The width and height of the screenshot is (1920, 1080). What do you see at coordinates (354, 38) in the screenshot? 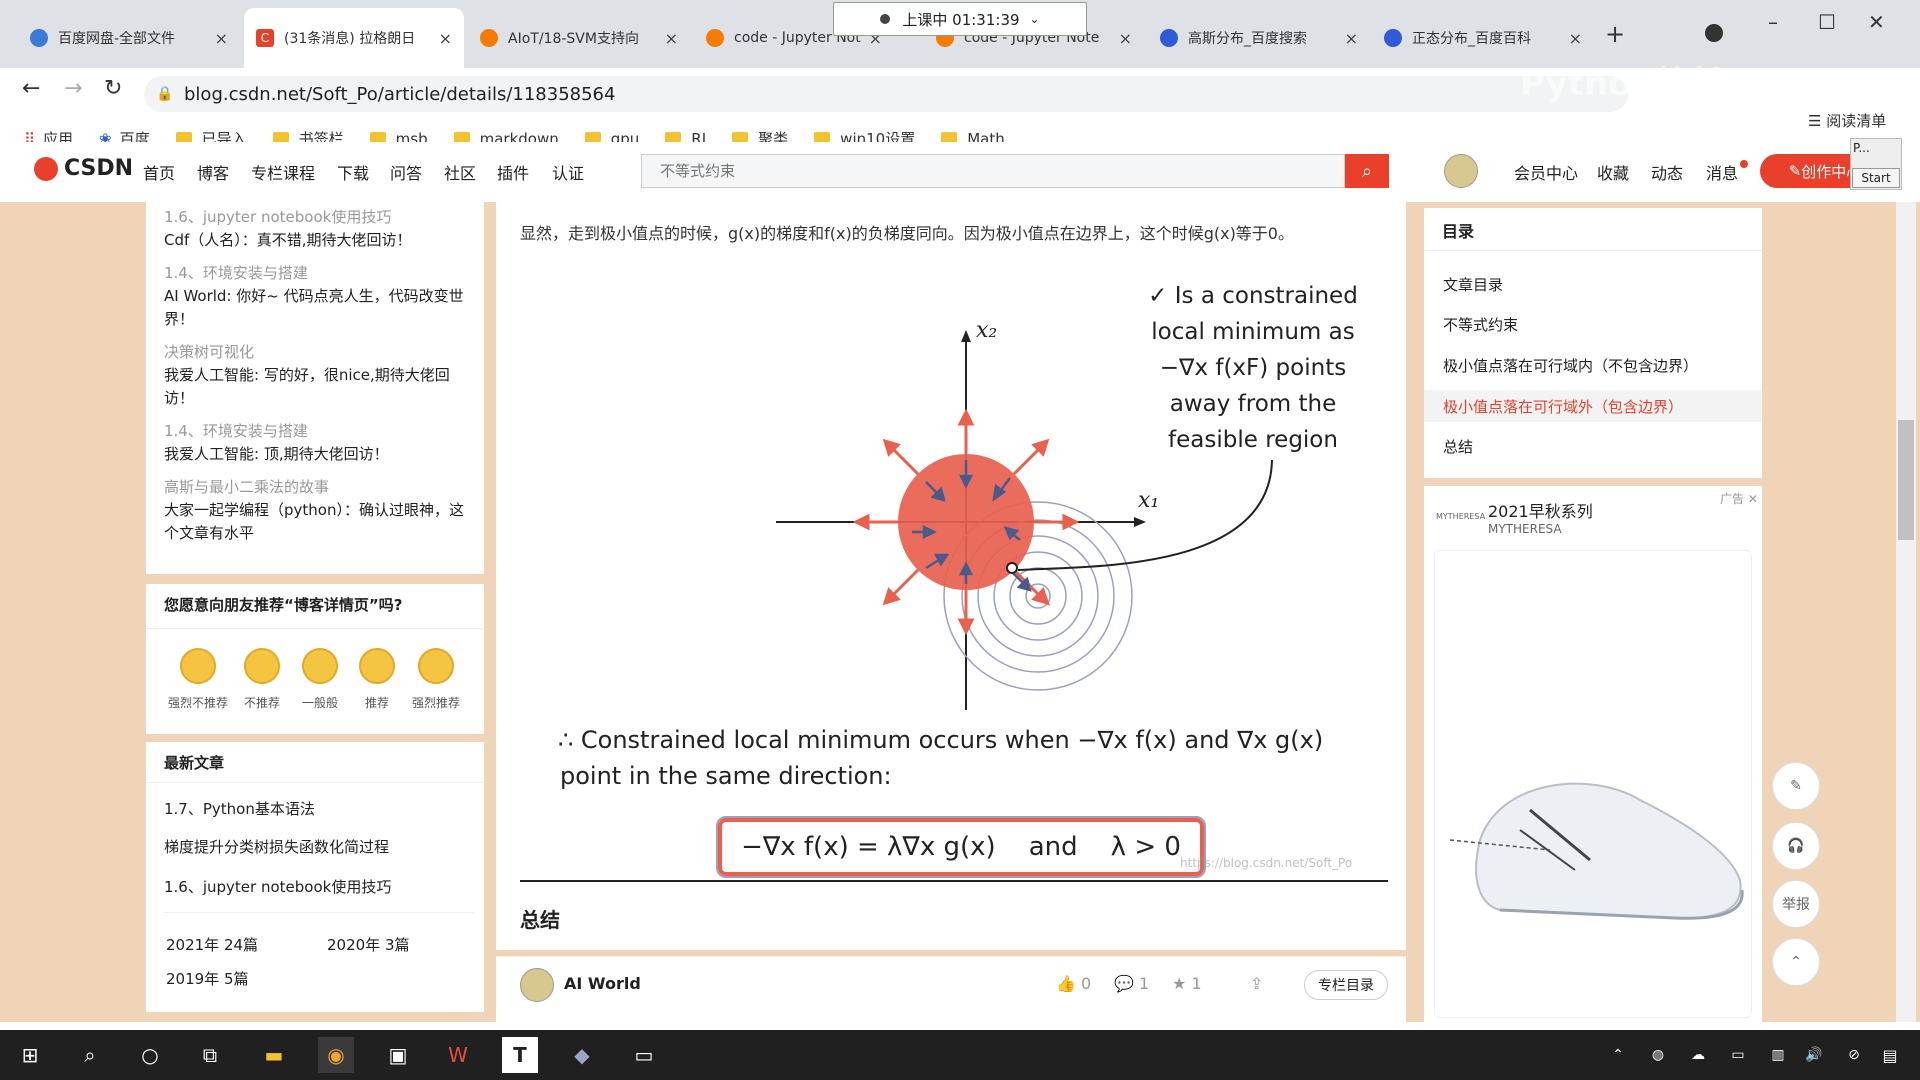
I see `tab-1: C (31条消息) 拉格朗日 ×` at bounding box center [354, 38].